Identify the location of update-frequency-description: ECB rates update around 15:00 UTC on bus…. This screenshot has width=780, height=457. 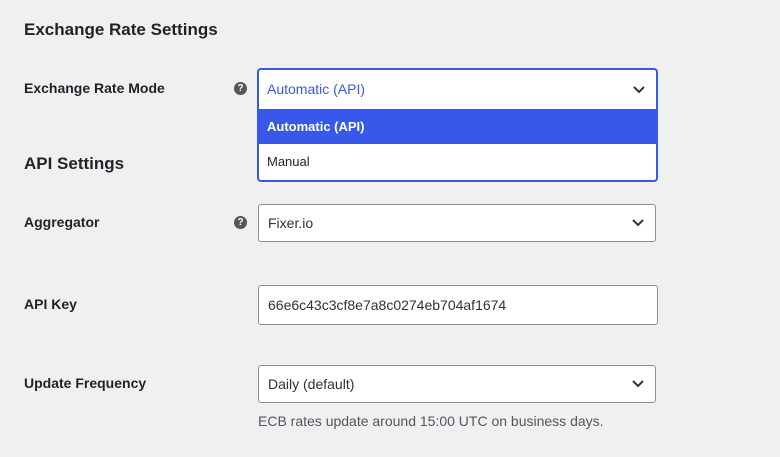
(431, 421).